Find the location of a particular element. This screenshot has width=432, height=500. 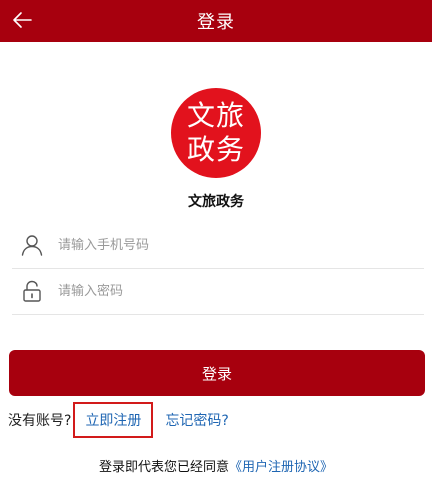

register-link: 立即注册 is located at coordinates (113, 420).